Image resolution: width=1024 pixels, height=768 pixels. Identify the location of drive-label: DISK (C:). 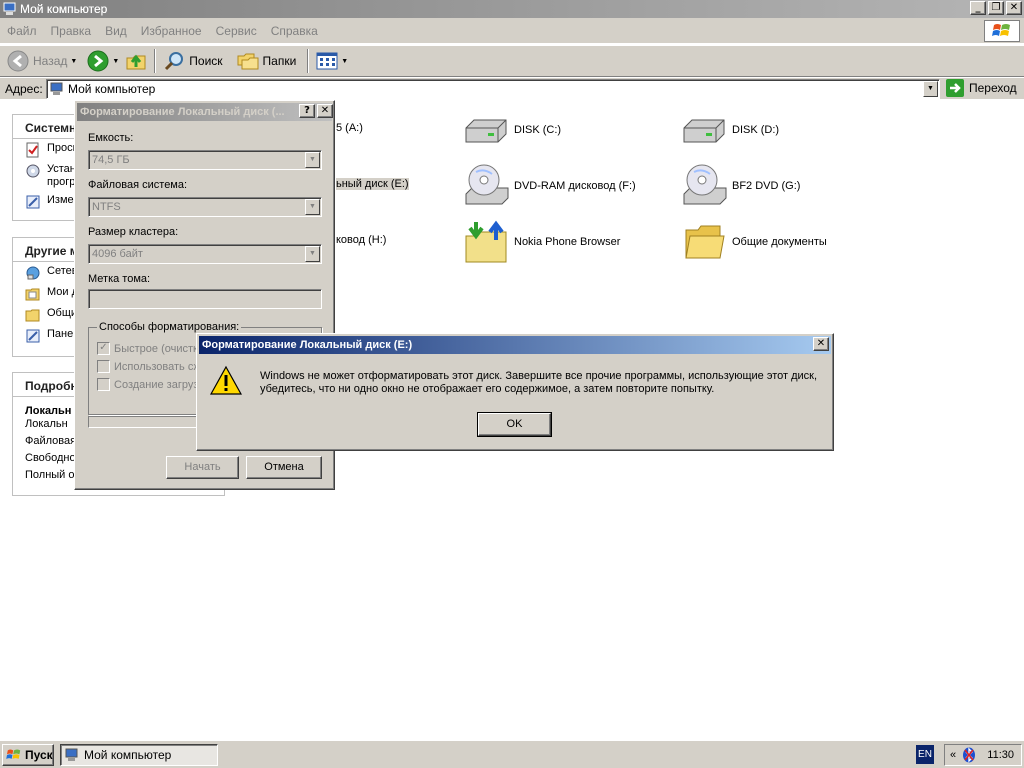
(538, 130).